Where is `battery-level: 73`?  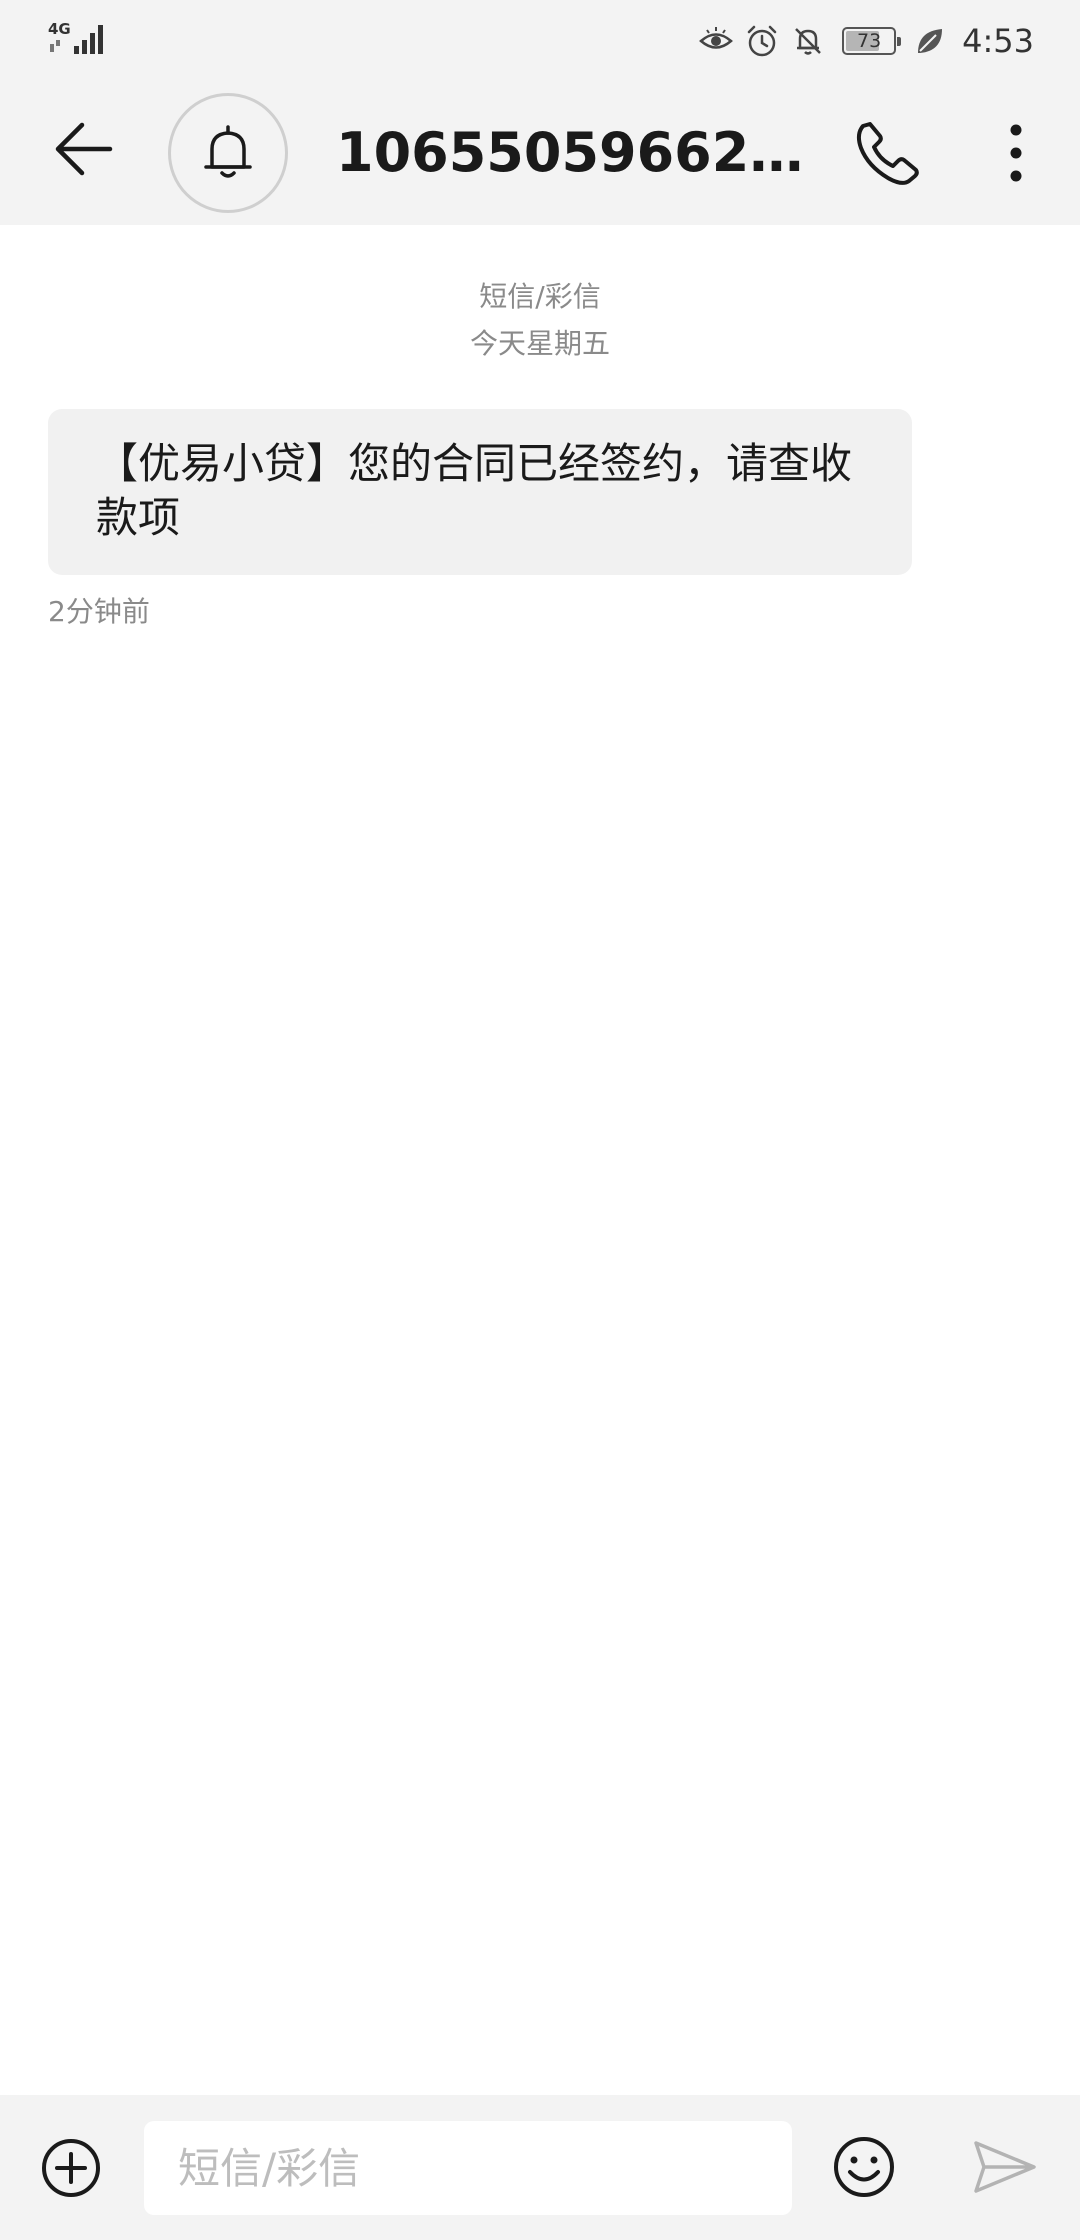
battery-level: 73 is located at coordinates (869, 41).